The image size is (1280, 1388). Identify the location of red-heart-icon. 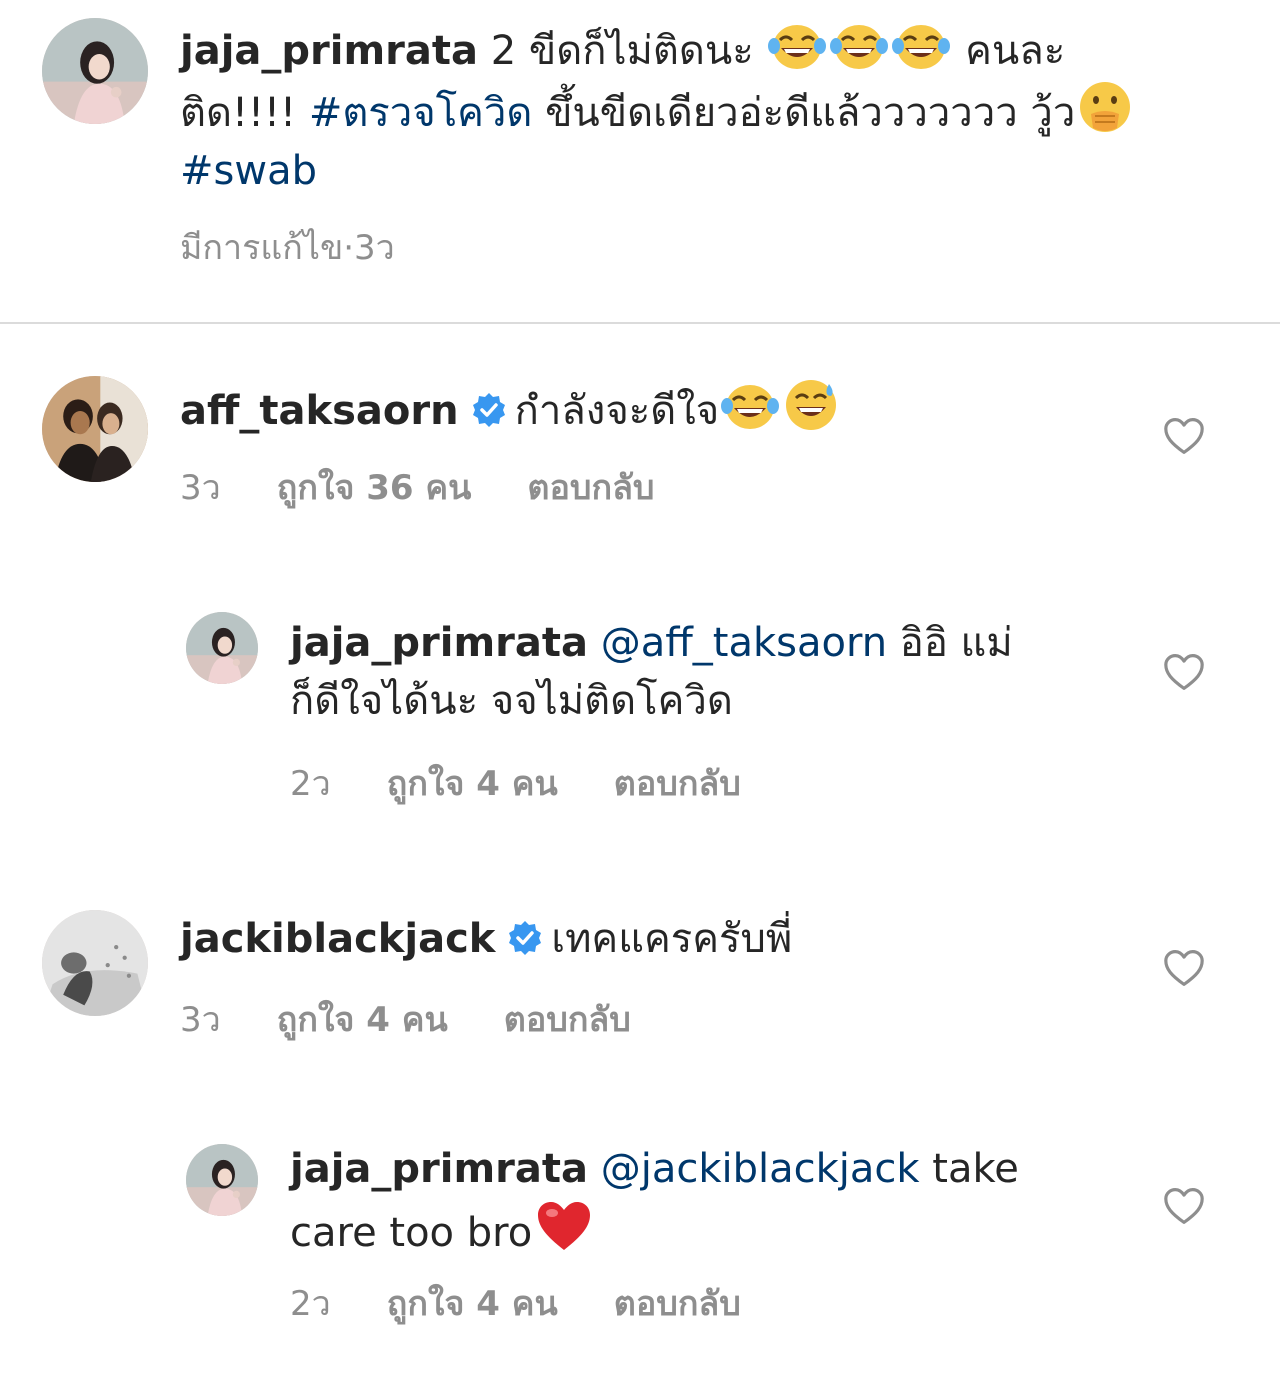
(564, 1226).